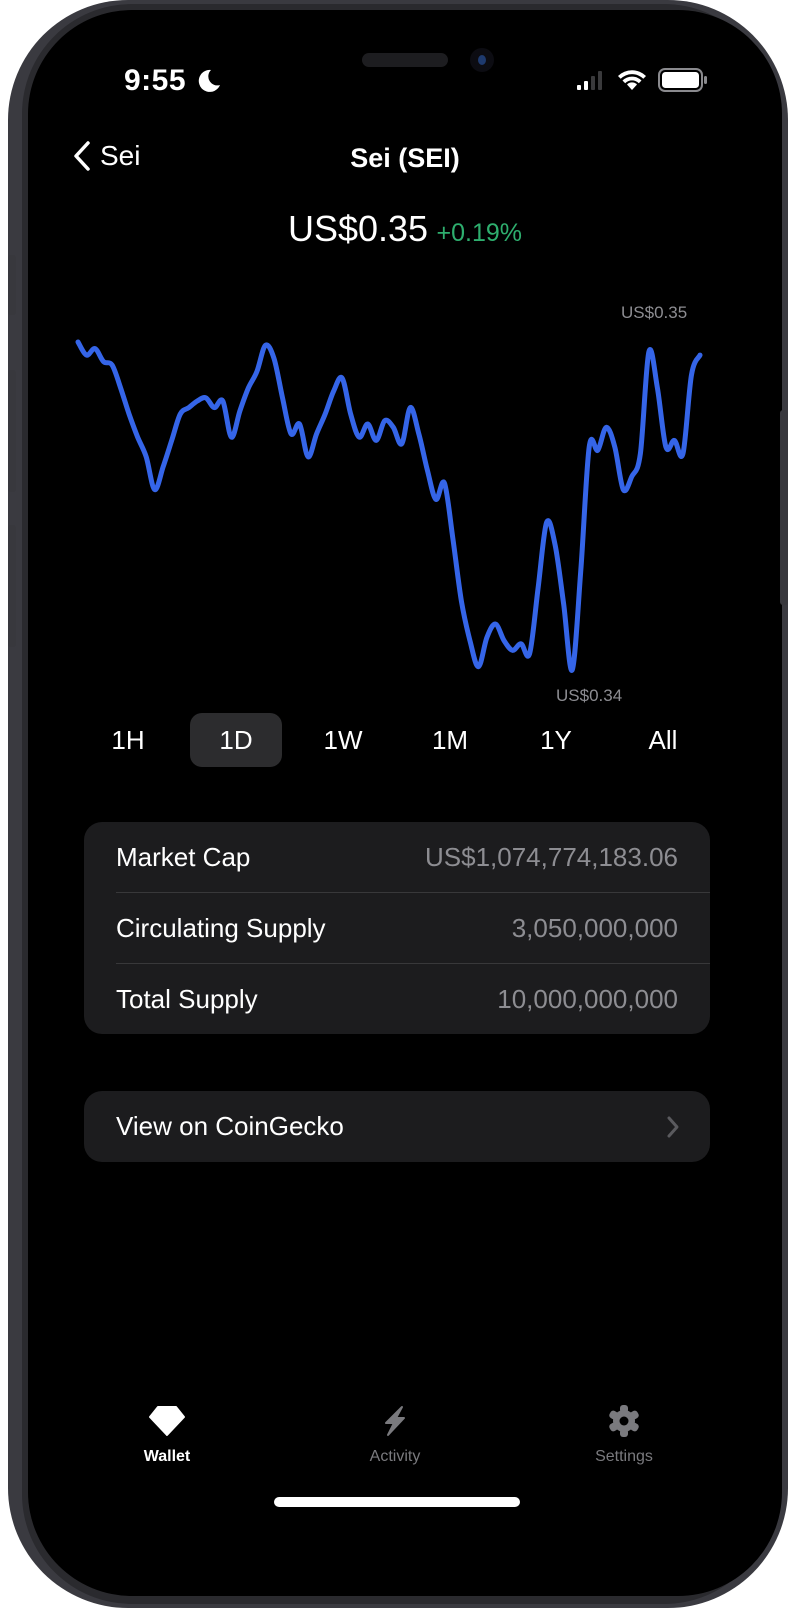  I want to click on side-button, so click(12, 285).